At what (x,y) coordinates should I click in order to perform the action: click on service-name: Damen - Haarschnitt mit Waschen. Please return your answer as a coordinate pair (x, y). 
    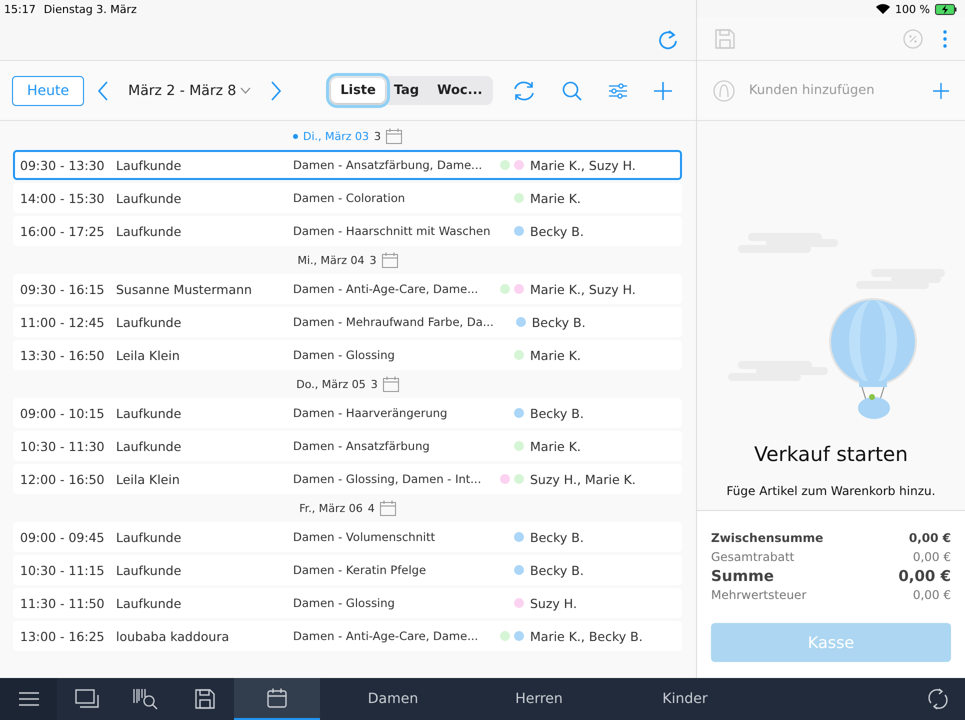
    Looking at the image, I should click on (392, 231).